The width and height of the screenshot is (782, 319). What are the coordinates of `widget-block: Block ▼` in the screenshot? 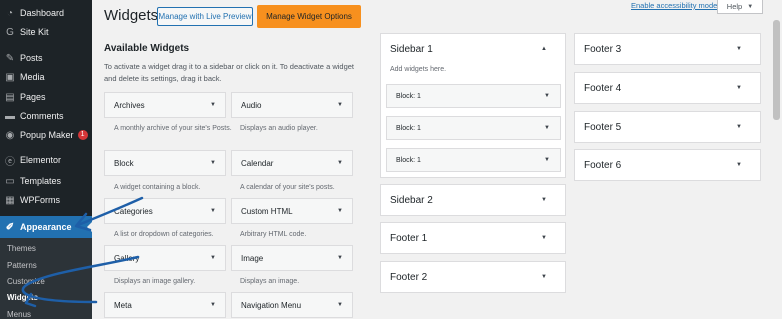 It's located at (165, 163).